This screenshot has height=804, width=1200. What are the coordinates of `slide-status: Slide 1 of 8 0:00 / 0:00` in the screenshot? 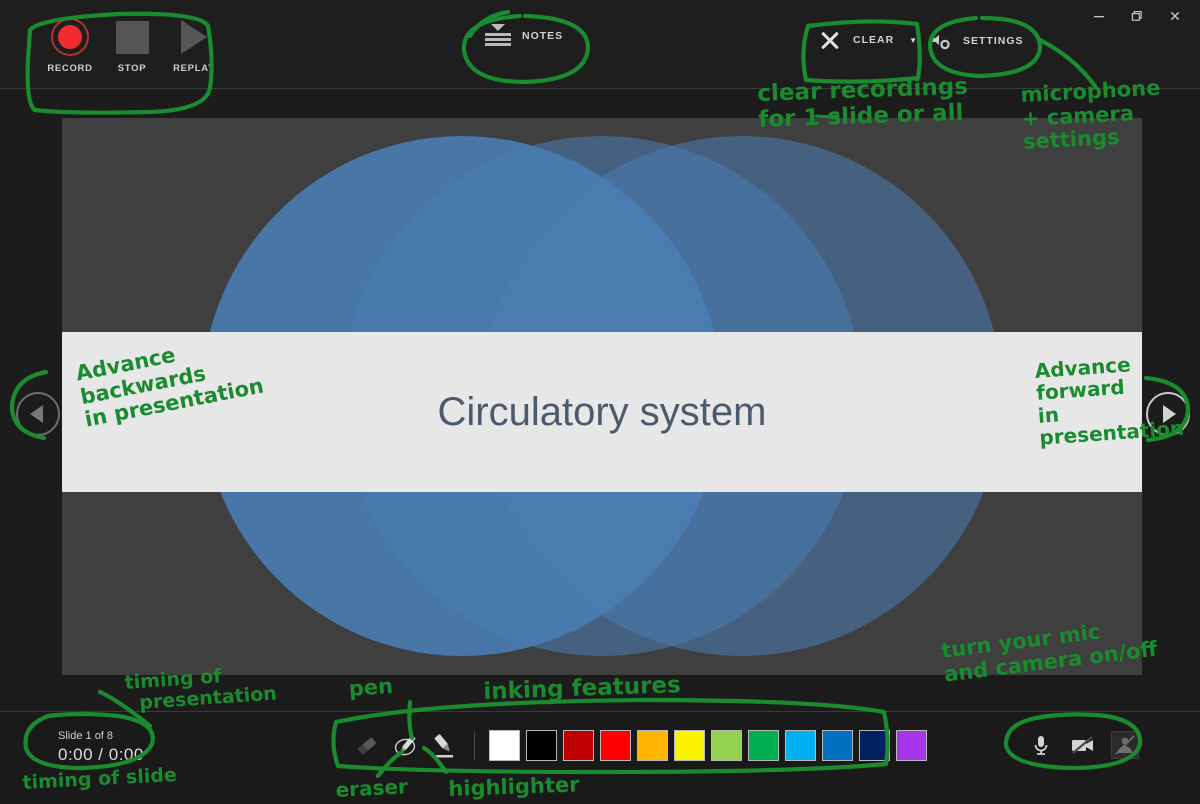 It's located at (101, 747).